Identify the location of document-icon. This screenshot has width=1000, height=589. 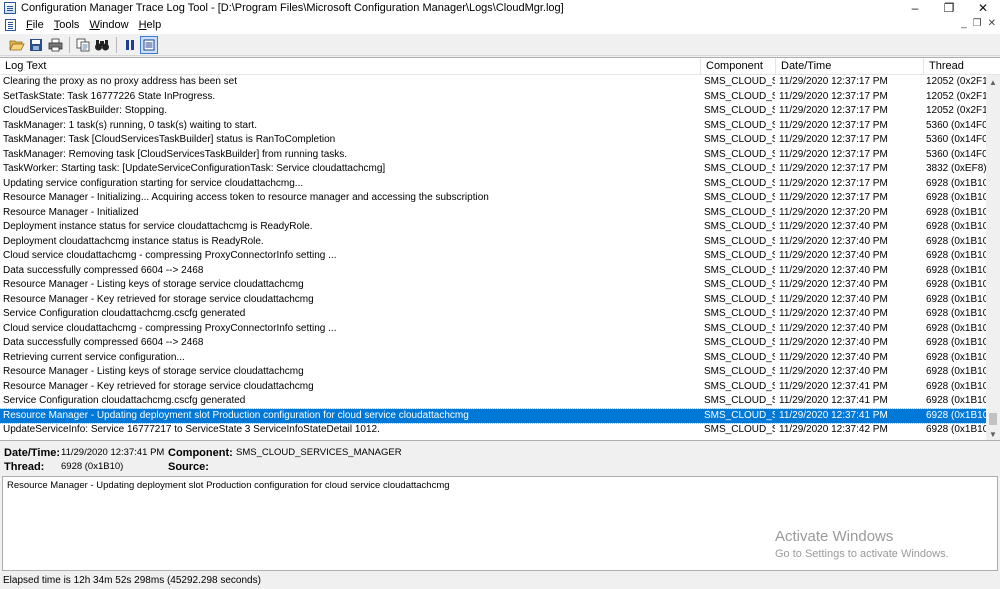
(10, 25).